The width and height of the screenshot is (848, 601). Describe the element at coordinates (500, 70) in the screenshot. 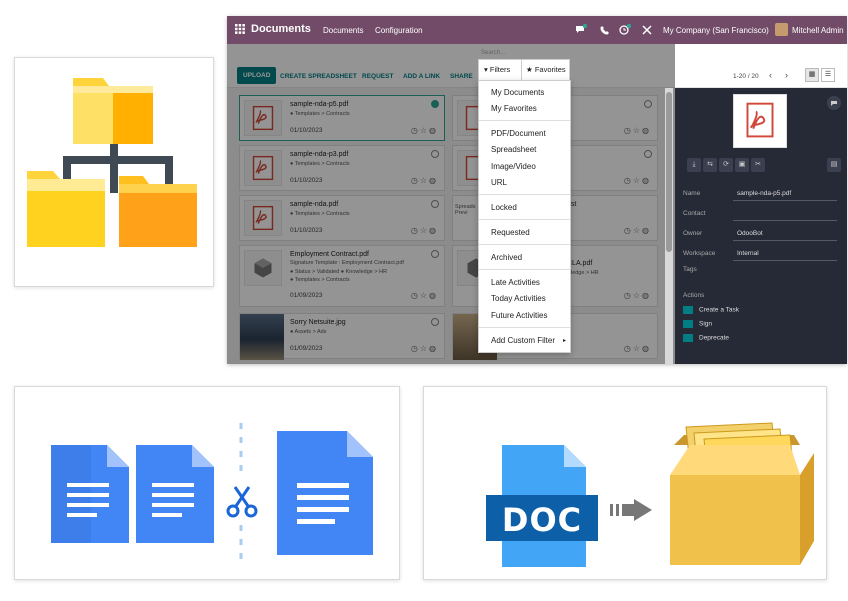

I see `filters-tab: ▾ Filters` at that location.